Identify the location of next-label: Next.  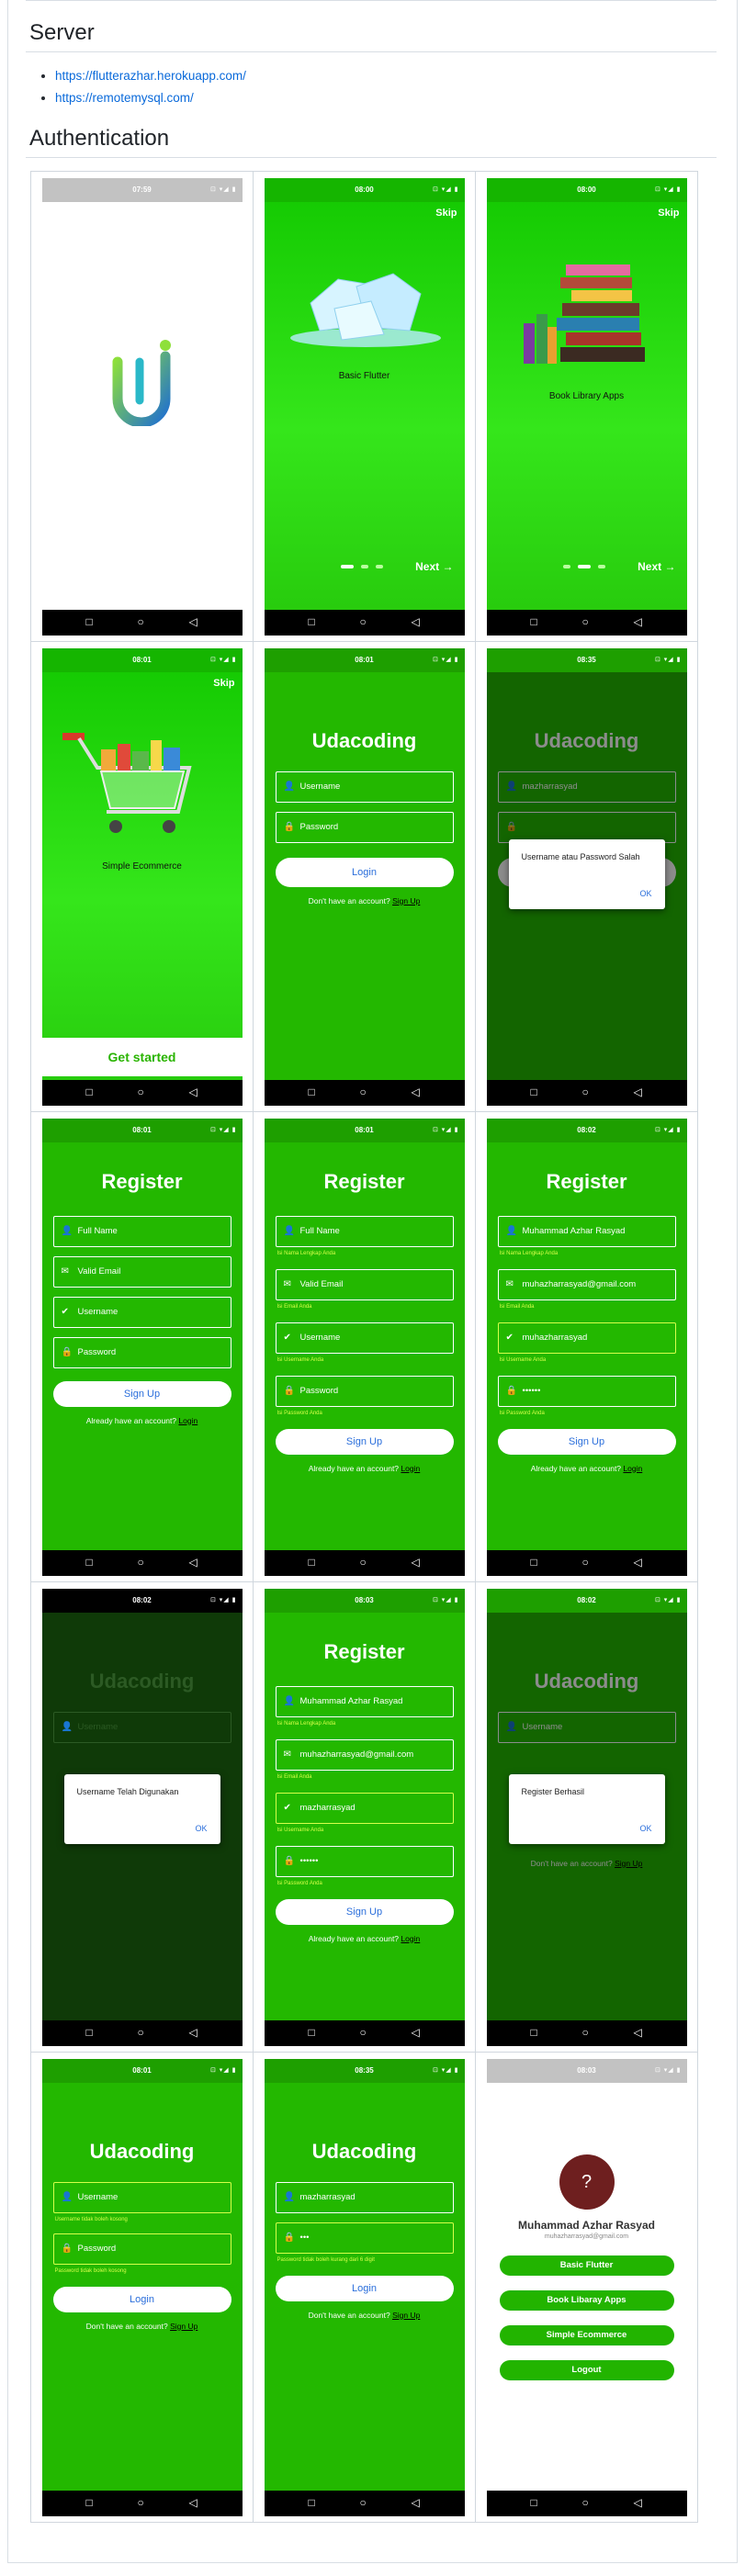
(650, 566).